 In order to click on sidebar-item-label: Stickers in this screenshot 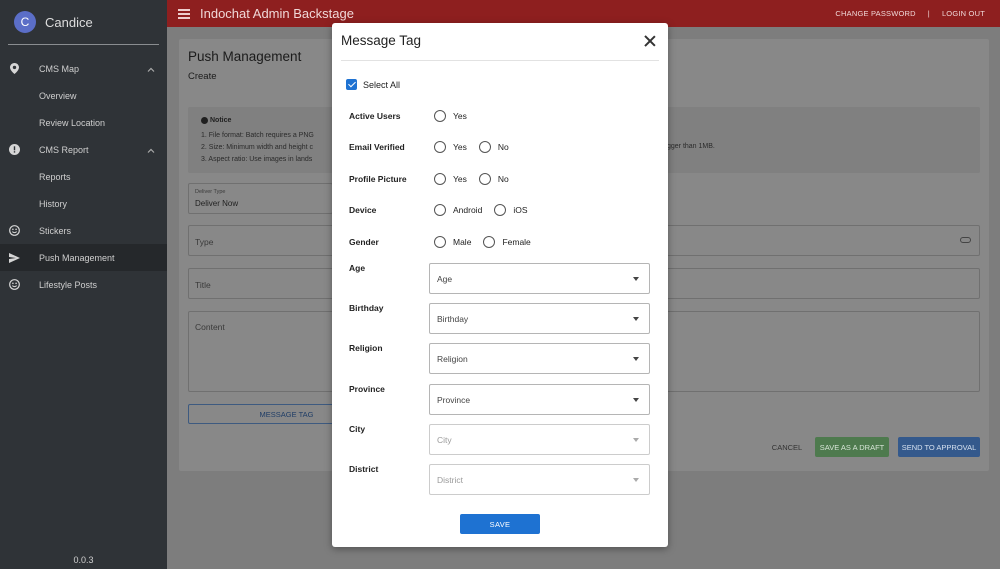, I will do `click(55, 230)`.